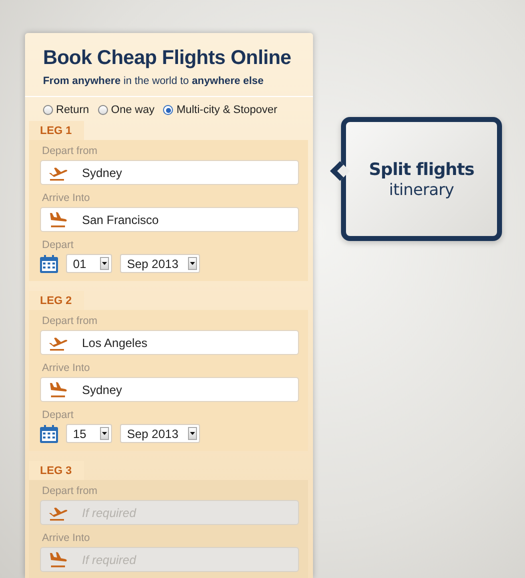 The width and height of the screenshot is (525, 578). I want to click on day-select: 01, so click(89, 263).